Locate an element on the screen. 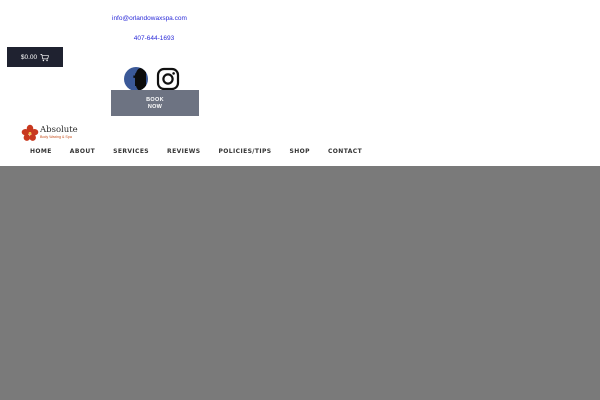 The width and height of the screenshot is (600, 400). logo-tagline: Body Waxing & Spa is located at coordinates (56, 136).